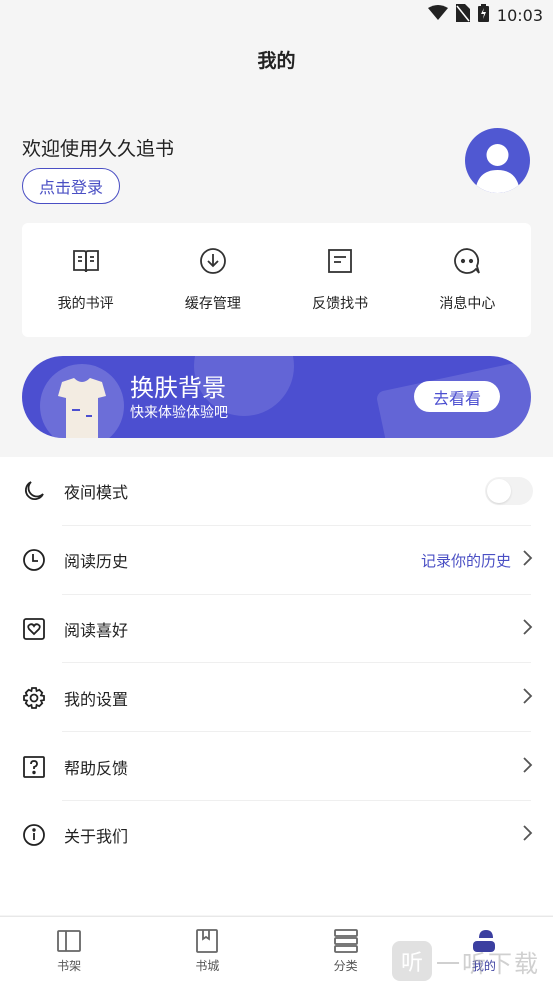 The width and height of the screenshot is (553, 983). I want to click on message-bubble-icon, so click(467, 261).